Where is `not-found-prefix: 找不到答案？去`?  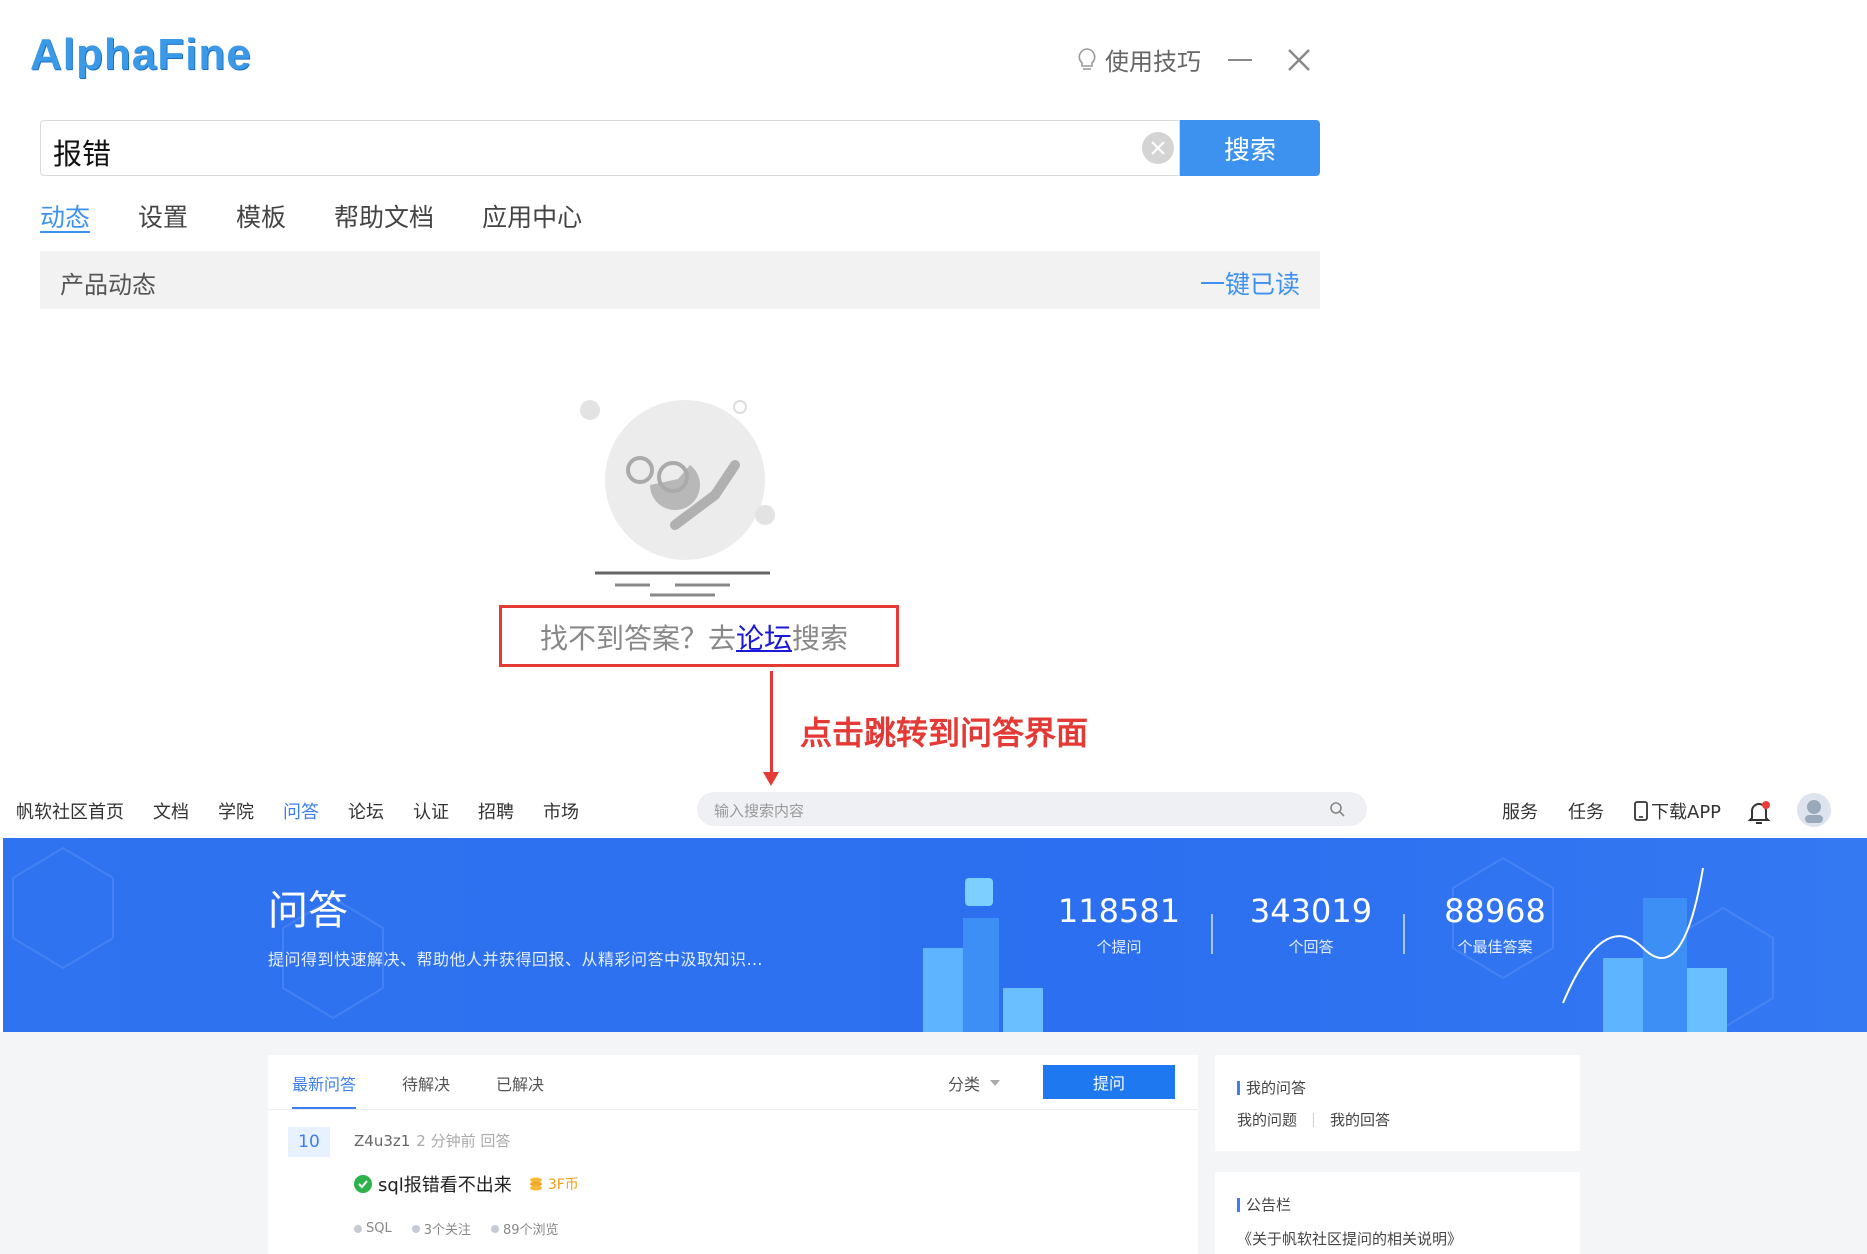
not-found-prefix: 找不到答案？去 is located at coordinates (638, 638).